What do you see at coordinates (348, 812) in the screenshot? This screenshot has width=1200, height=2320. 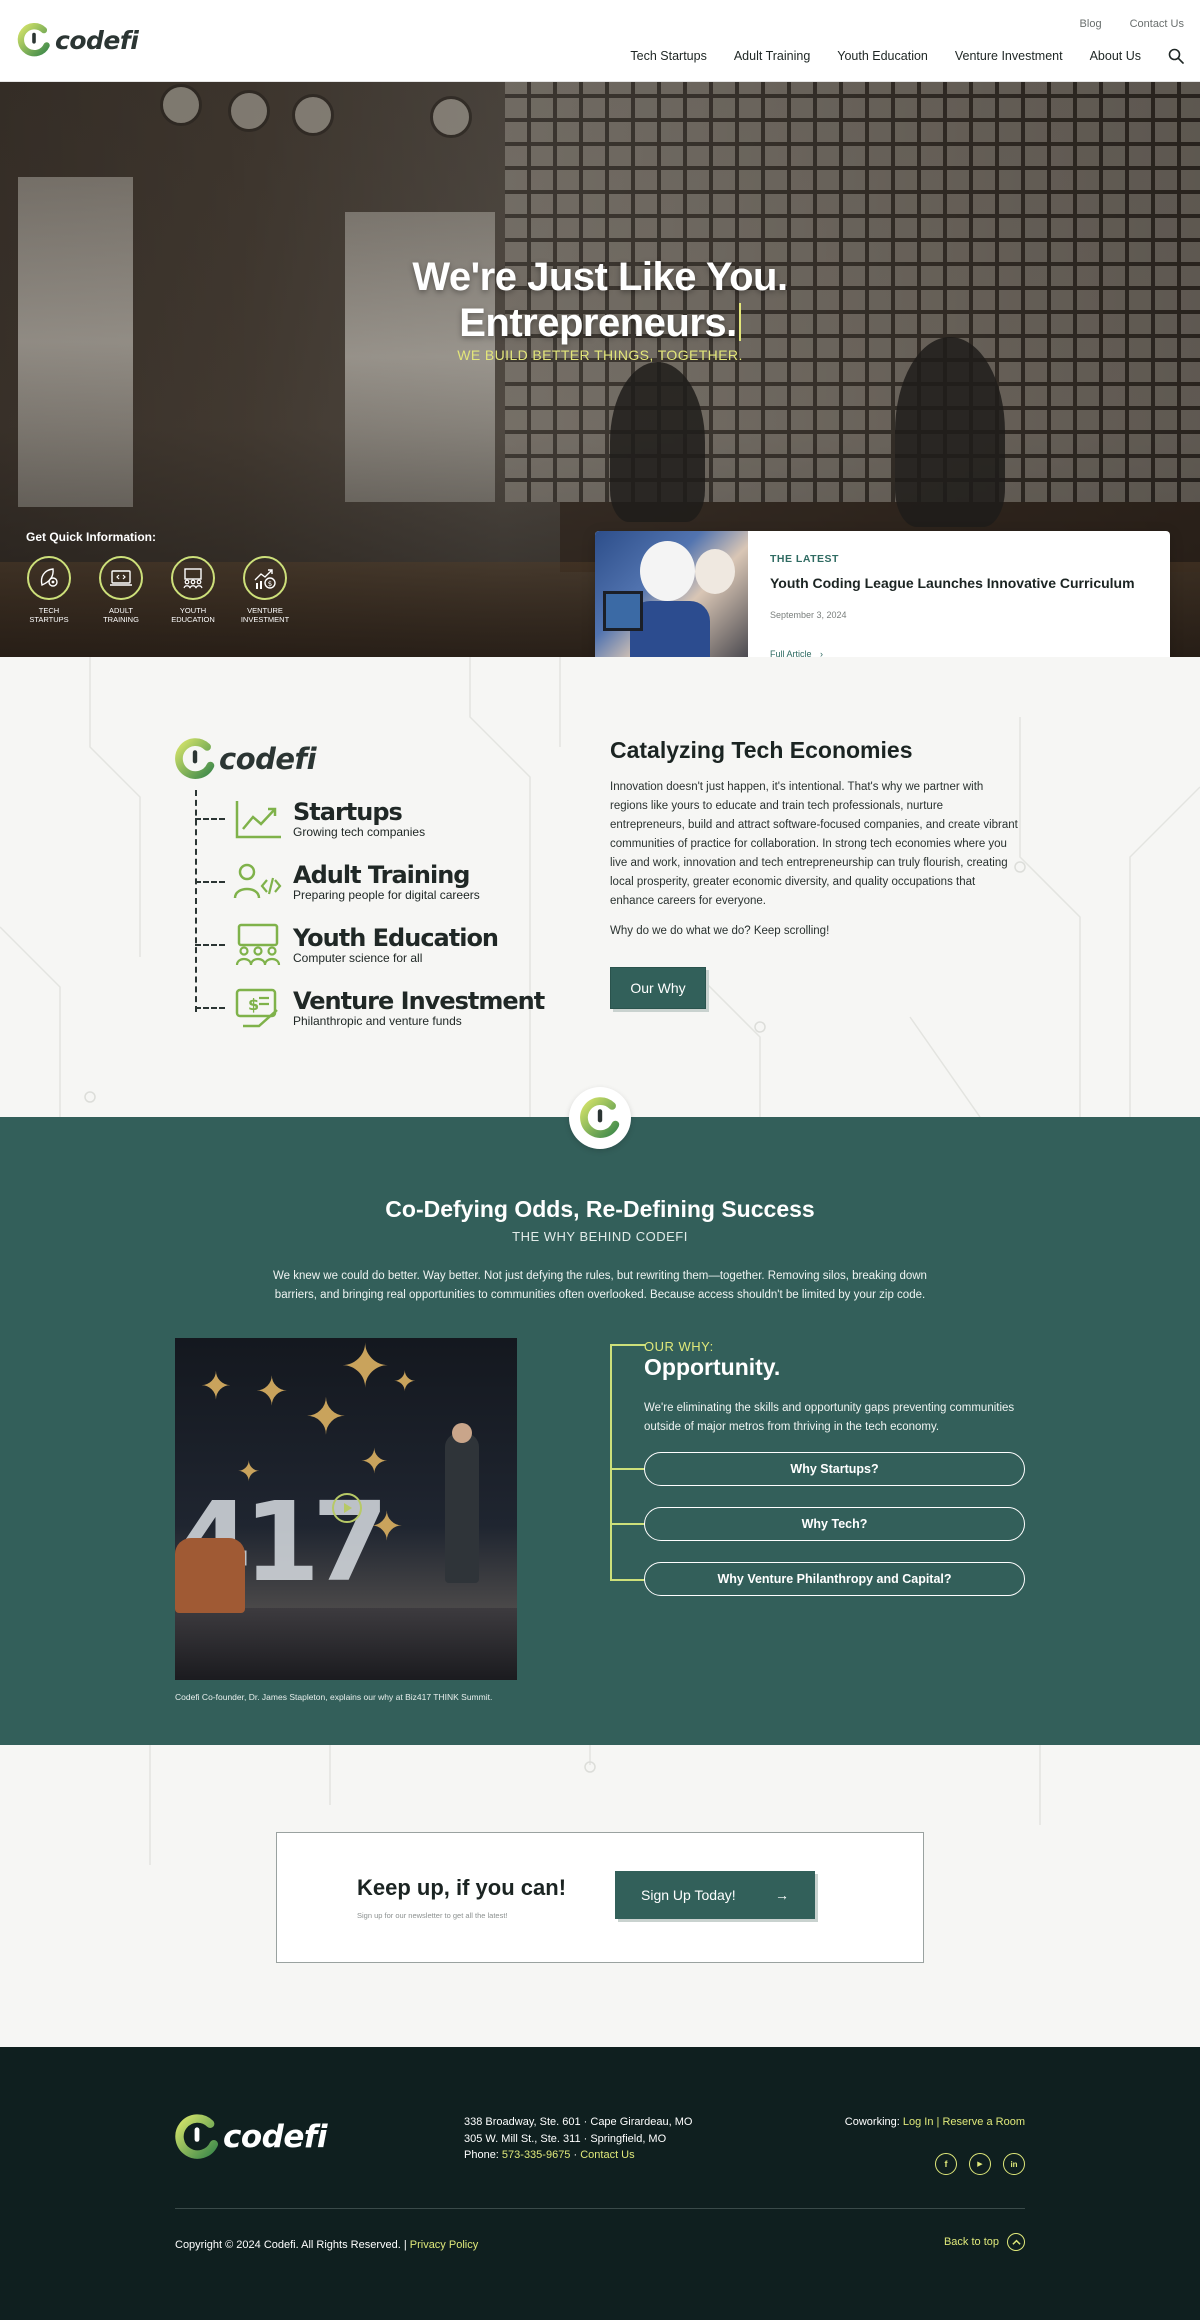 I see `pillar-title: Startups` at bounding box center [348, 812].